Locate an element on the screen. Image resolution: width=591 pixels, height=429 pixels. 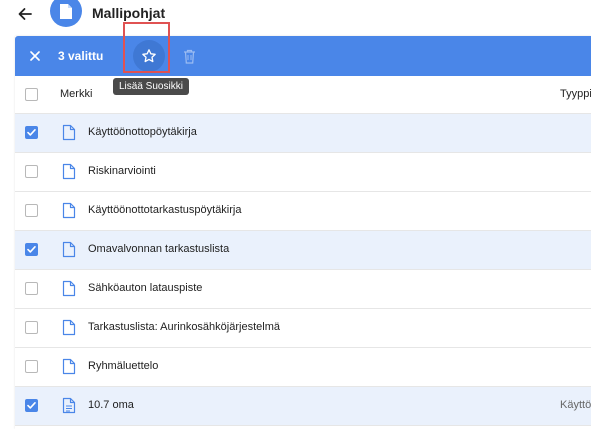
arrow-left-icon is located at coordinates (25, 14).